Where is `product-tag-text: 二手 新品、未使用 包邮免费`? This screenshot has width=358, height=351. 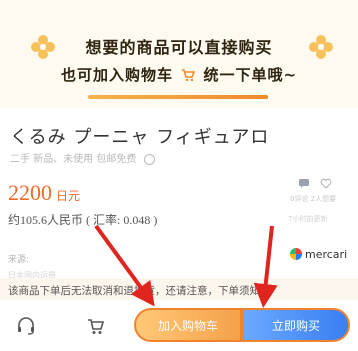
product-tag-text: 二手 新品、未使用 包邮免费 is located at coordinates (73, 159).